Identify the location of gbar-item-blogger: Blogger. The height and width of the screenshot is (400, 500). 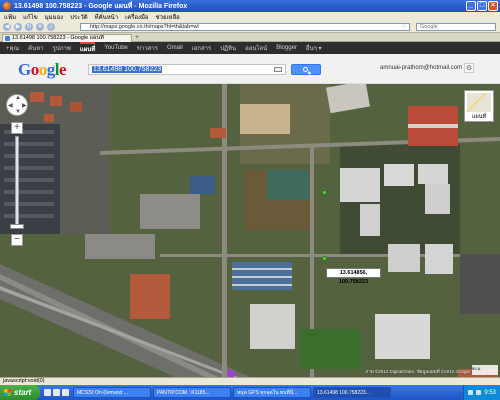
(286, 48).